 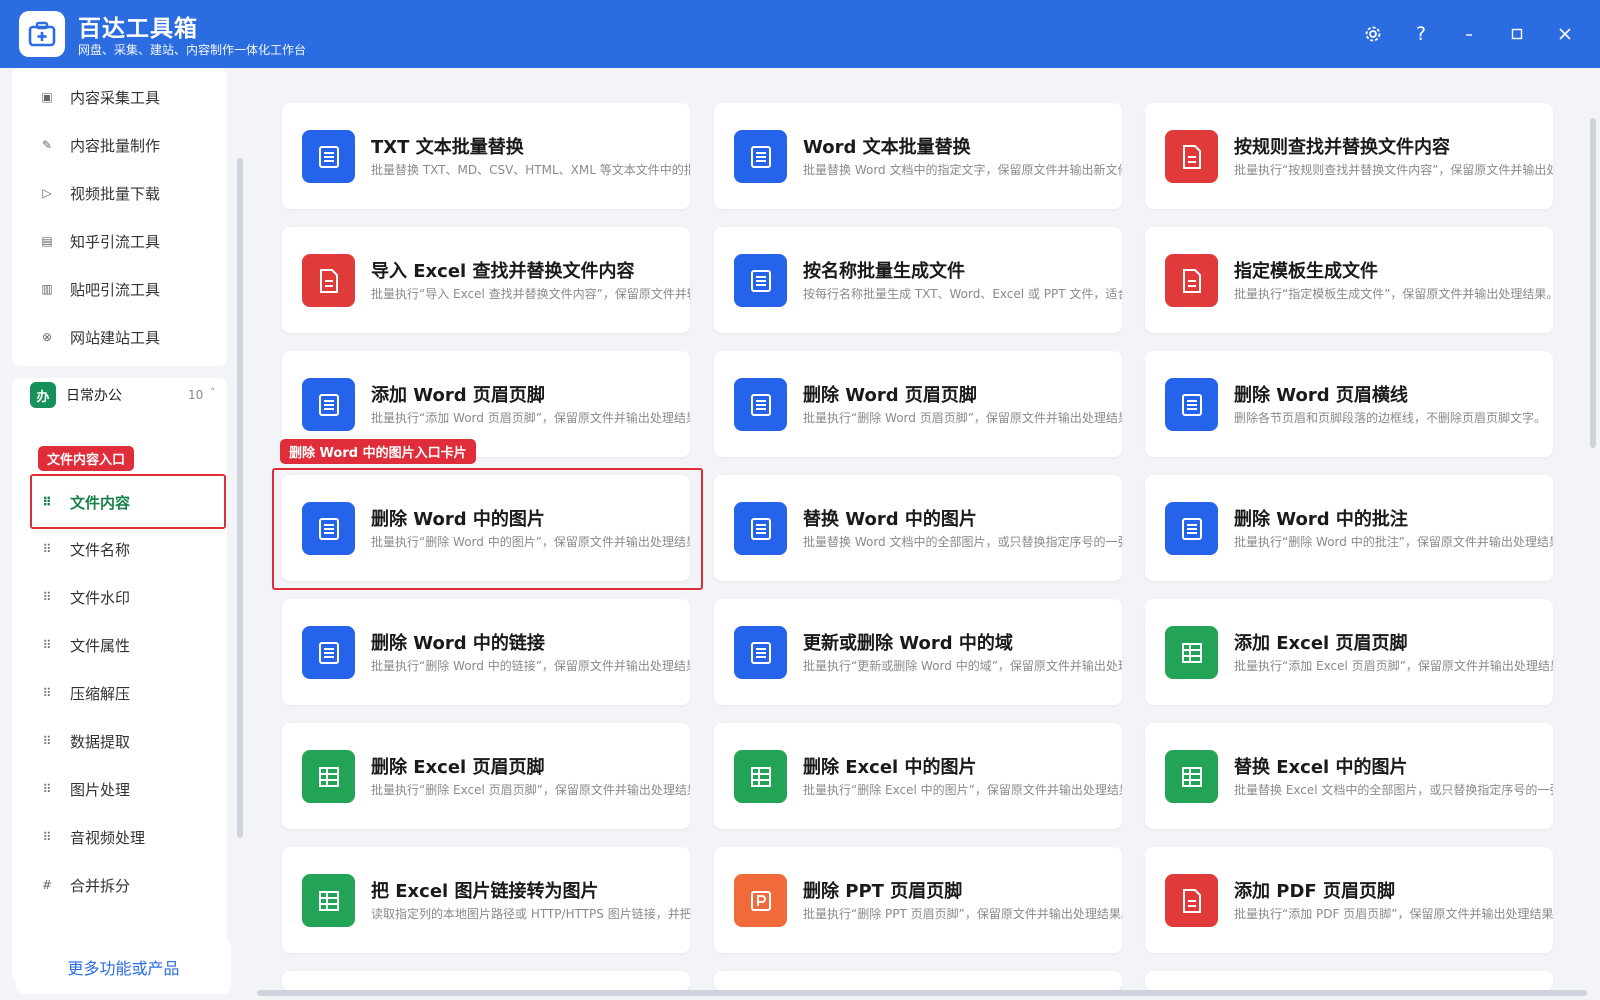 What do you see at coordinates (1373, 34) in the screenshot?
I see `settings-icon` at bounding box center [1373, 34].